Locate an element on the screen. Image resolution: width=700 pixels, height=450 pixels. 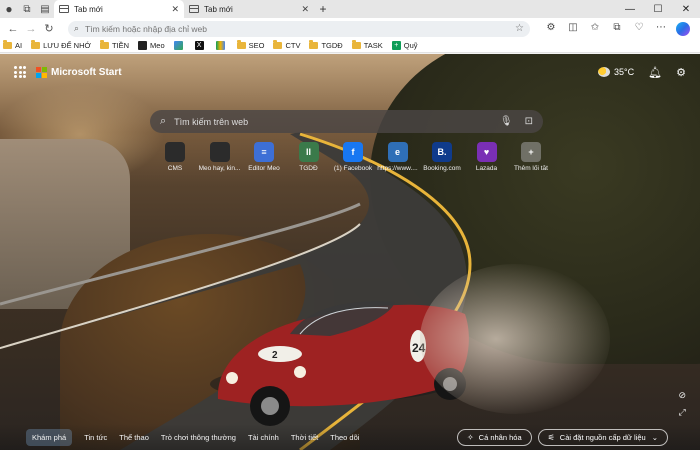
tab-title: Tab mới is located at coordinates (88, 9).